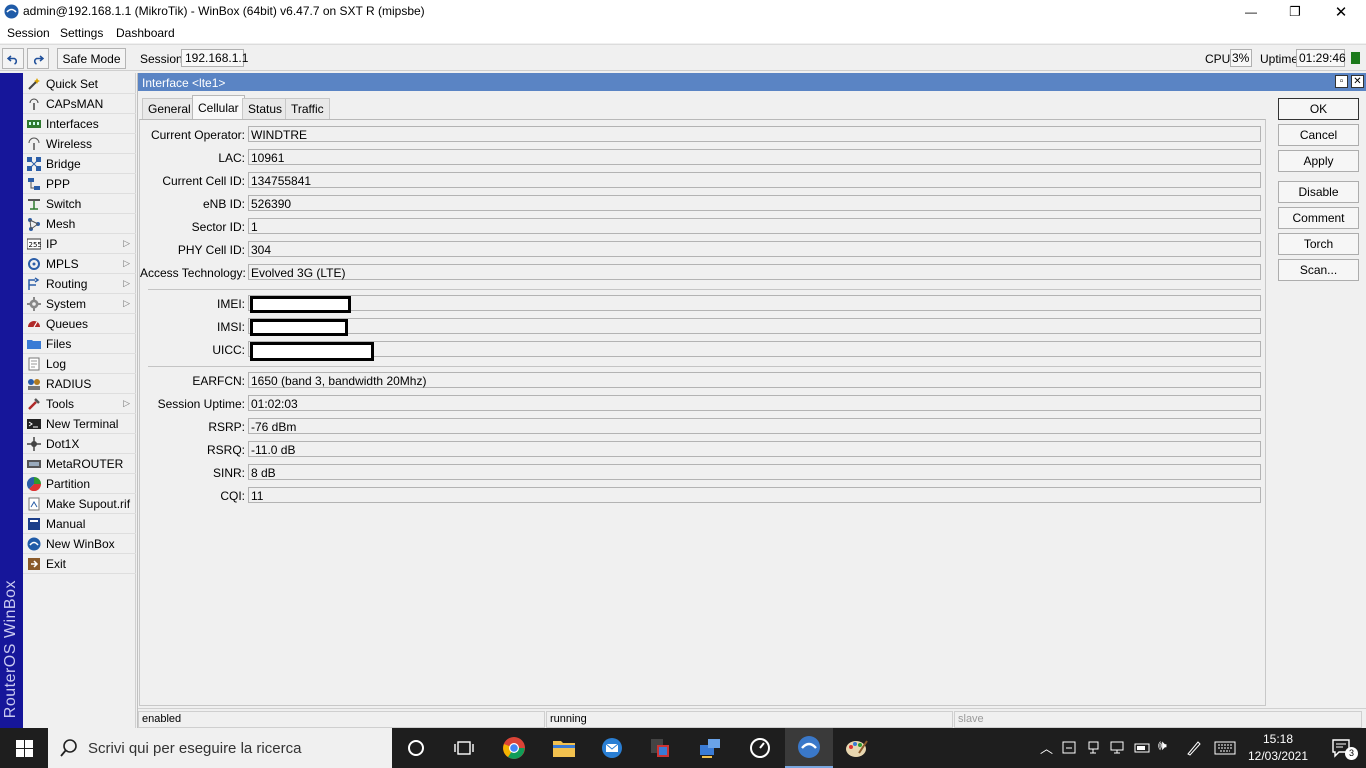 This screenshot has width=1366, height=768. I want to click on sidebar-item-tools: Tools ▷, so click(79, 404).